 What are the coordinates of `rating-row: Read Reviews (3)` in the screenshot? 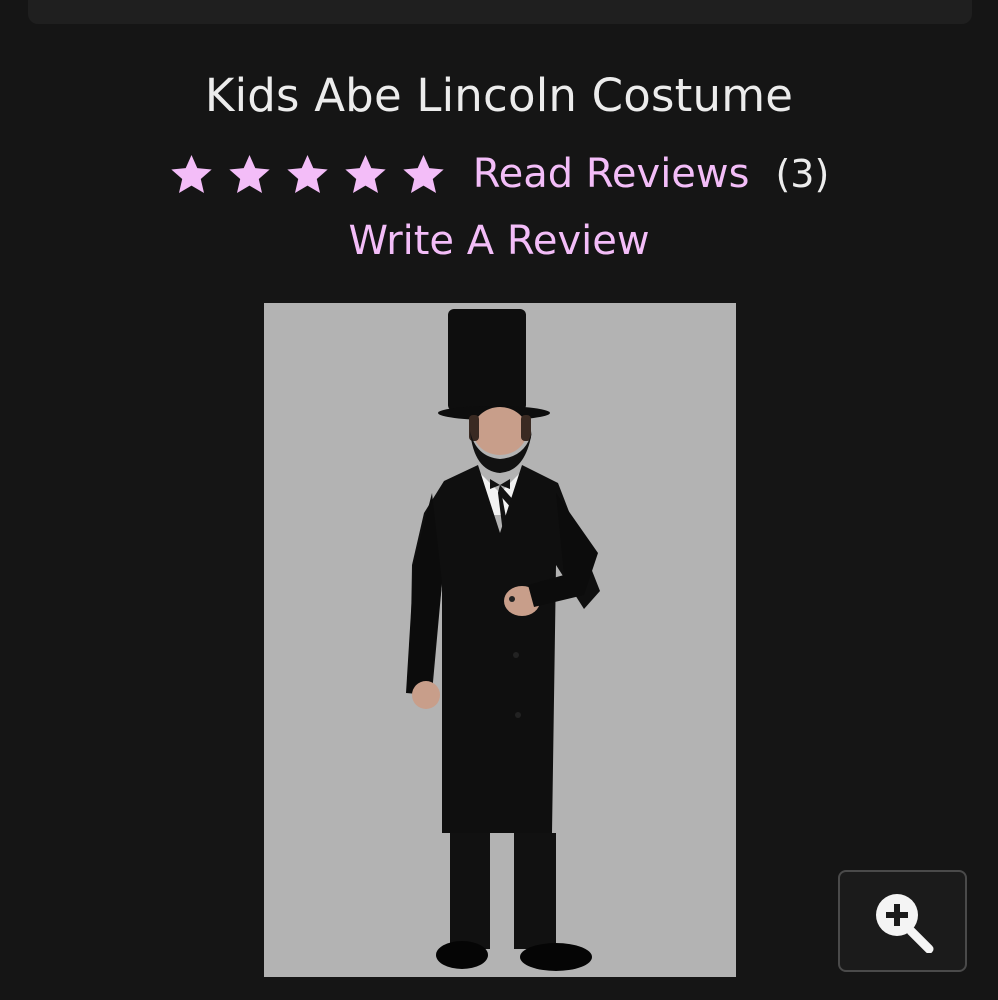 It's located at (499, 174).